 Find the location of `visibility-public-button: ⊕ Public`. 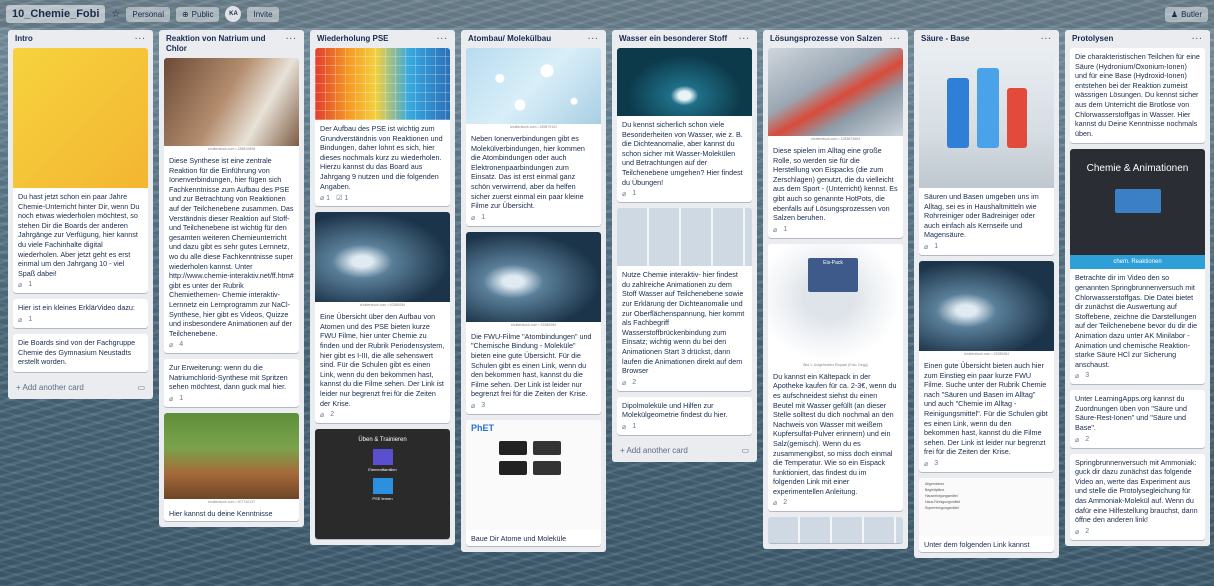

visibility-public-button: ⊕ Public is located at coordinates (197, 14).